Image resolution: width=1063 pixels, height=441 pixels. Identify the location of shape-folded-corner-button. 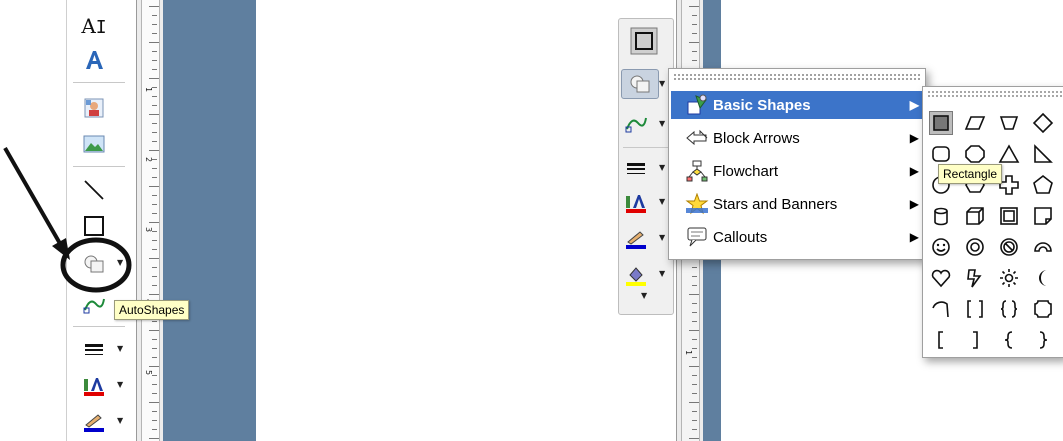
(1043, 216).